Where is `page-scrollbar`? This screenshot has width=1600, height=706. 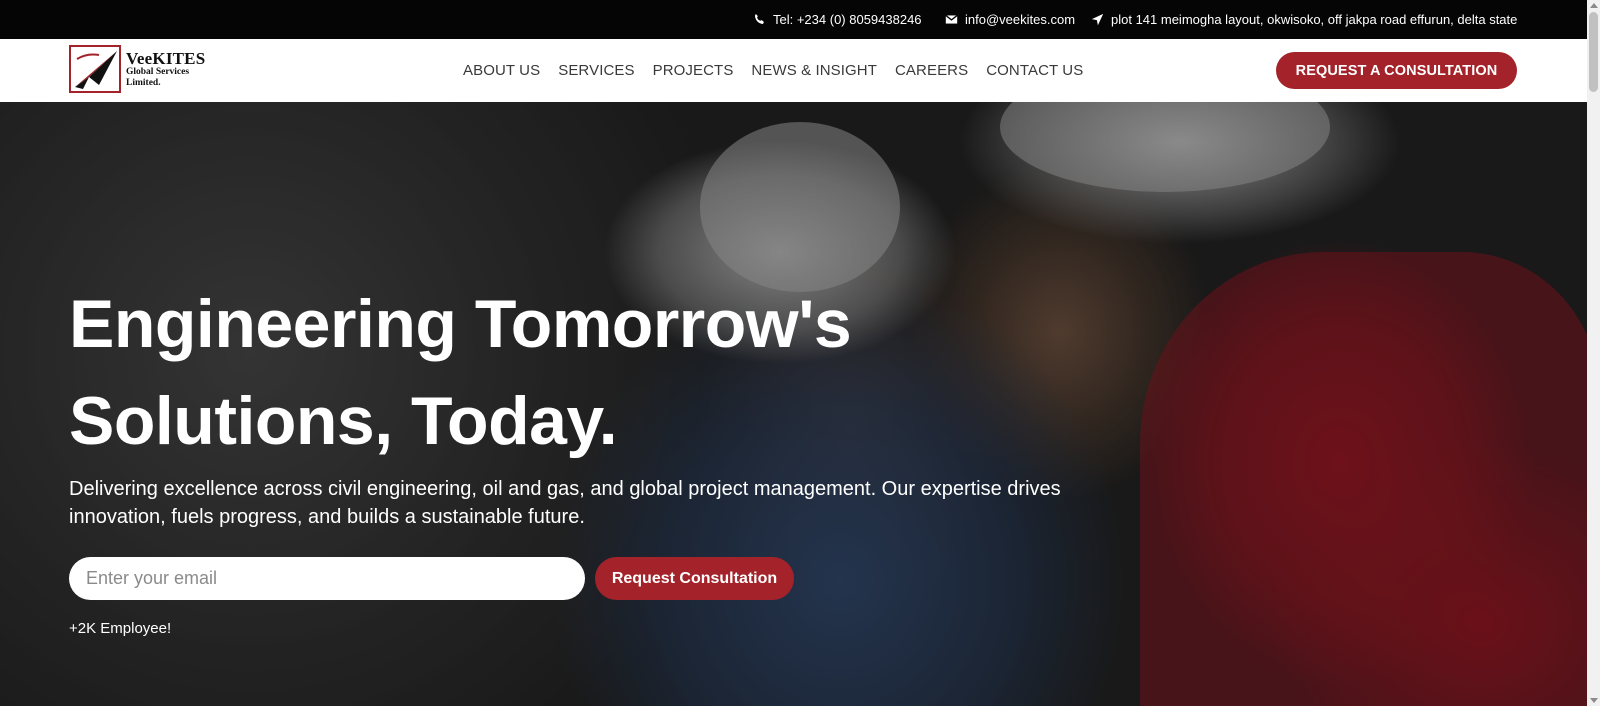
page-scrollbar is located at coordinates (1593, 353).